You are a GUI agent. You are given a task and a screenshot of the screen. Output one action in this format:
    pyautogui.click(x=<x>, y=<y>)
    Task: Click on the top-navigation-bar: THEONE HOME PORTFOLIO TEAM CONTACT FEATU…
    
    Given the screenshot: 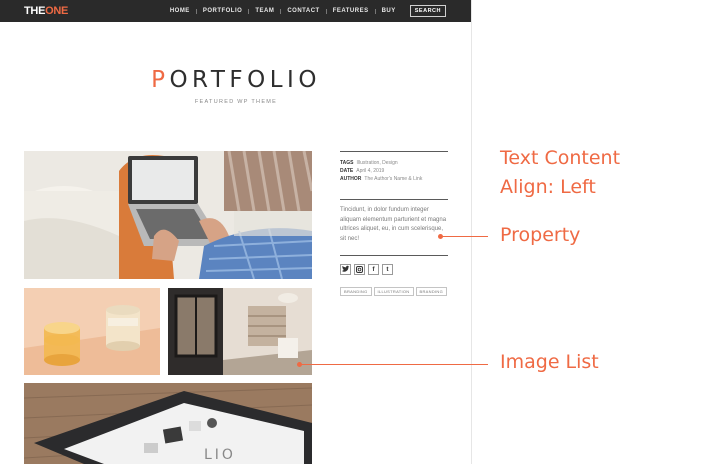 What is the action you would take?
    pyautogui.click(x=235, y=11)
    